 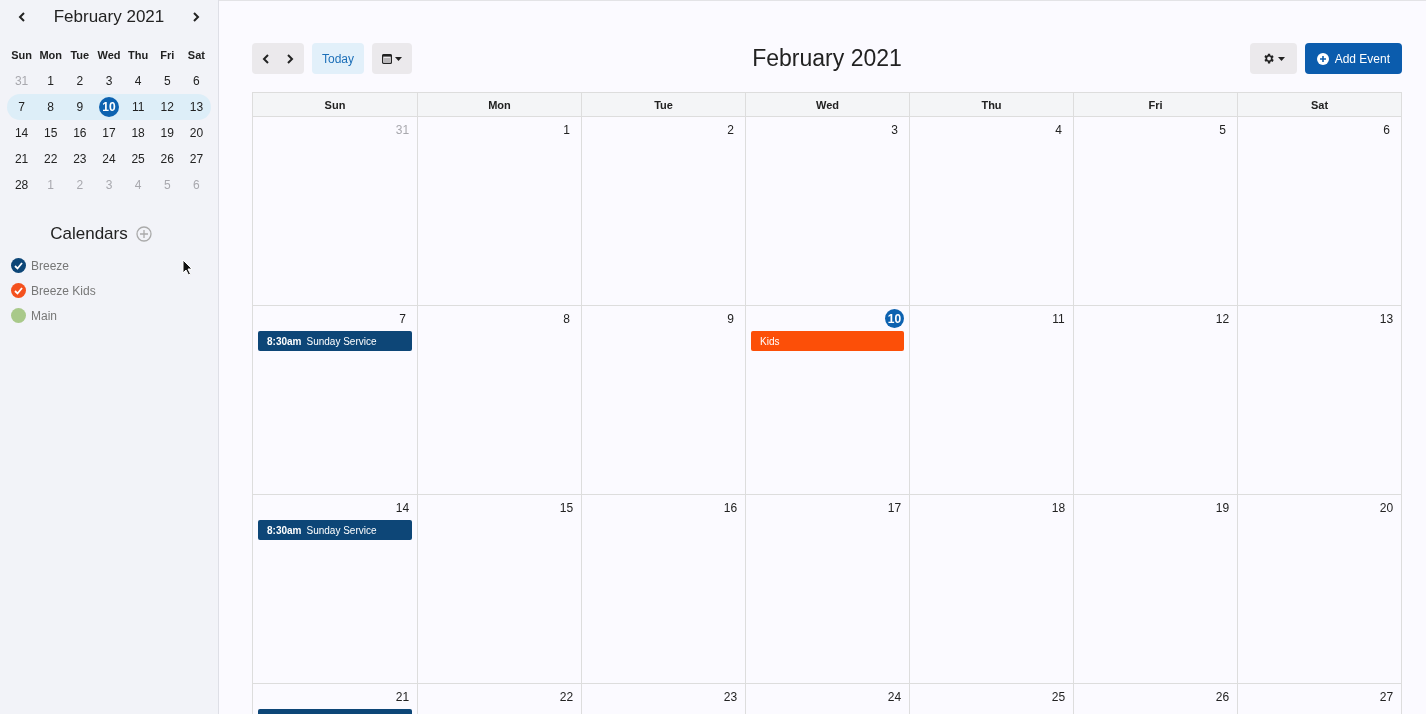 What do you see at coordinates (1353, 58) in the screenshot?
I see `add-event-button: Add Event` at bounding box center [1353, 58].